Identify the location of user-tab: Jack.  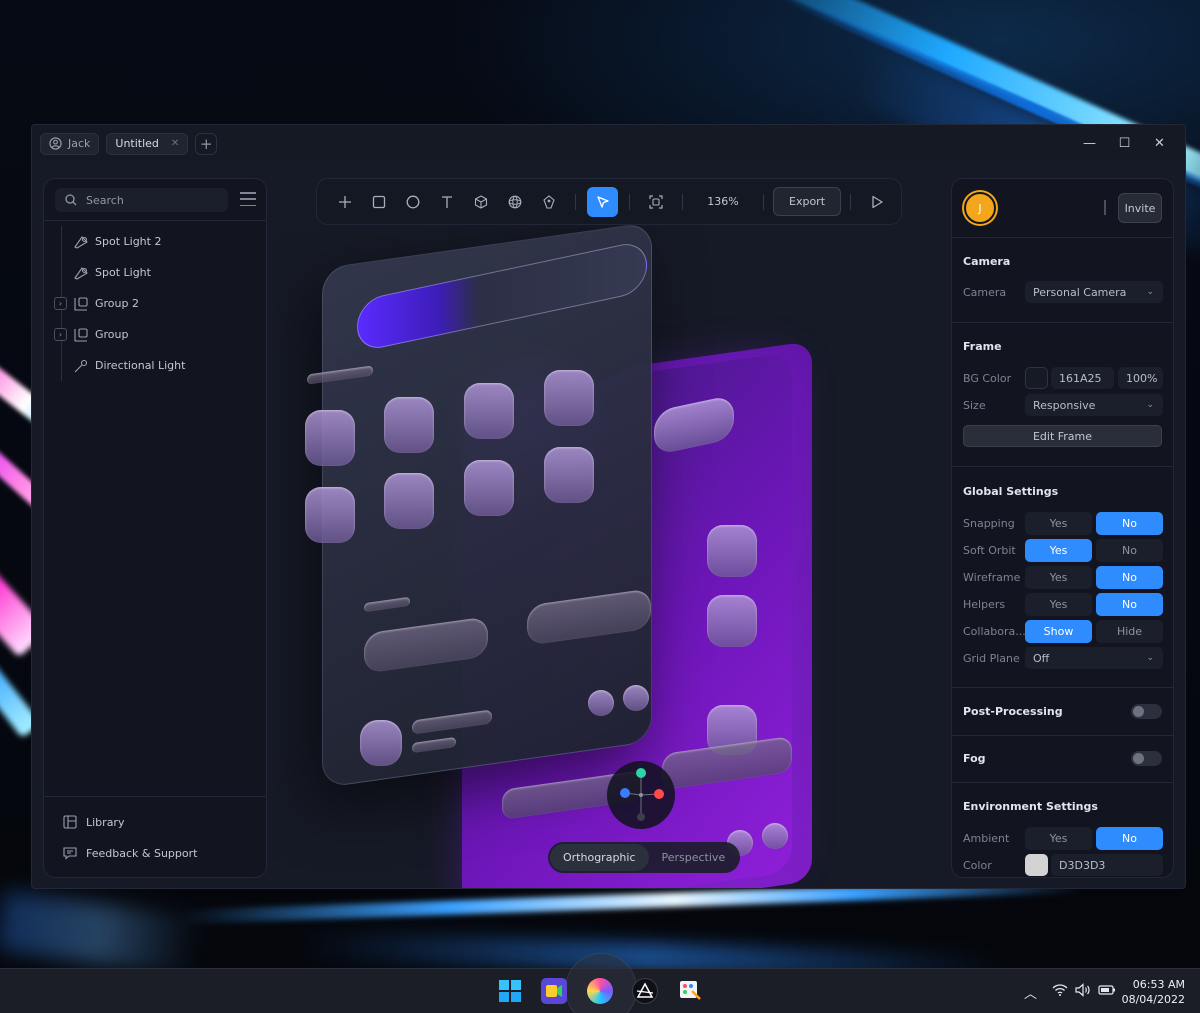
(70, 143).